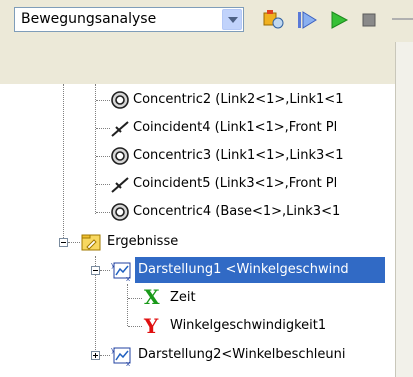 This screenshot has width=413, height=377. I want to click on results-folder-icon, so click(91, 242).